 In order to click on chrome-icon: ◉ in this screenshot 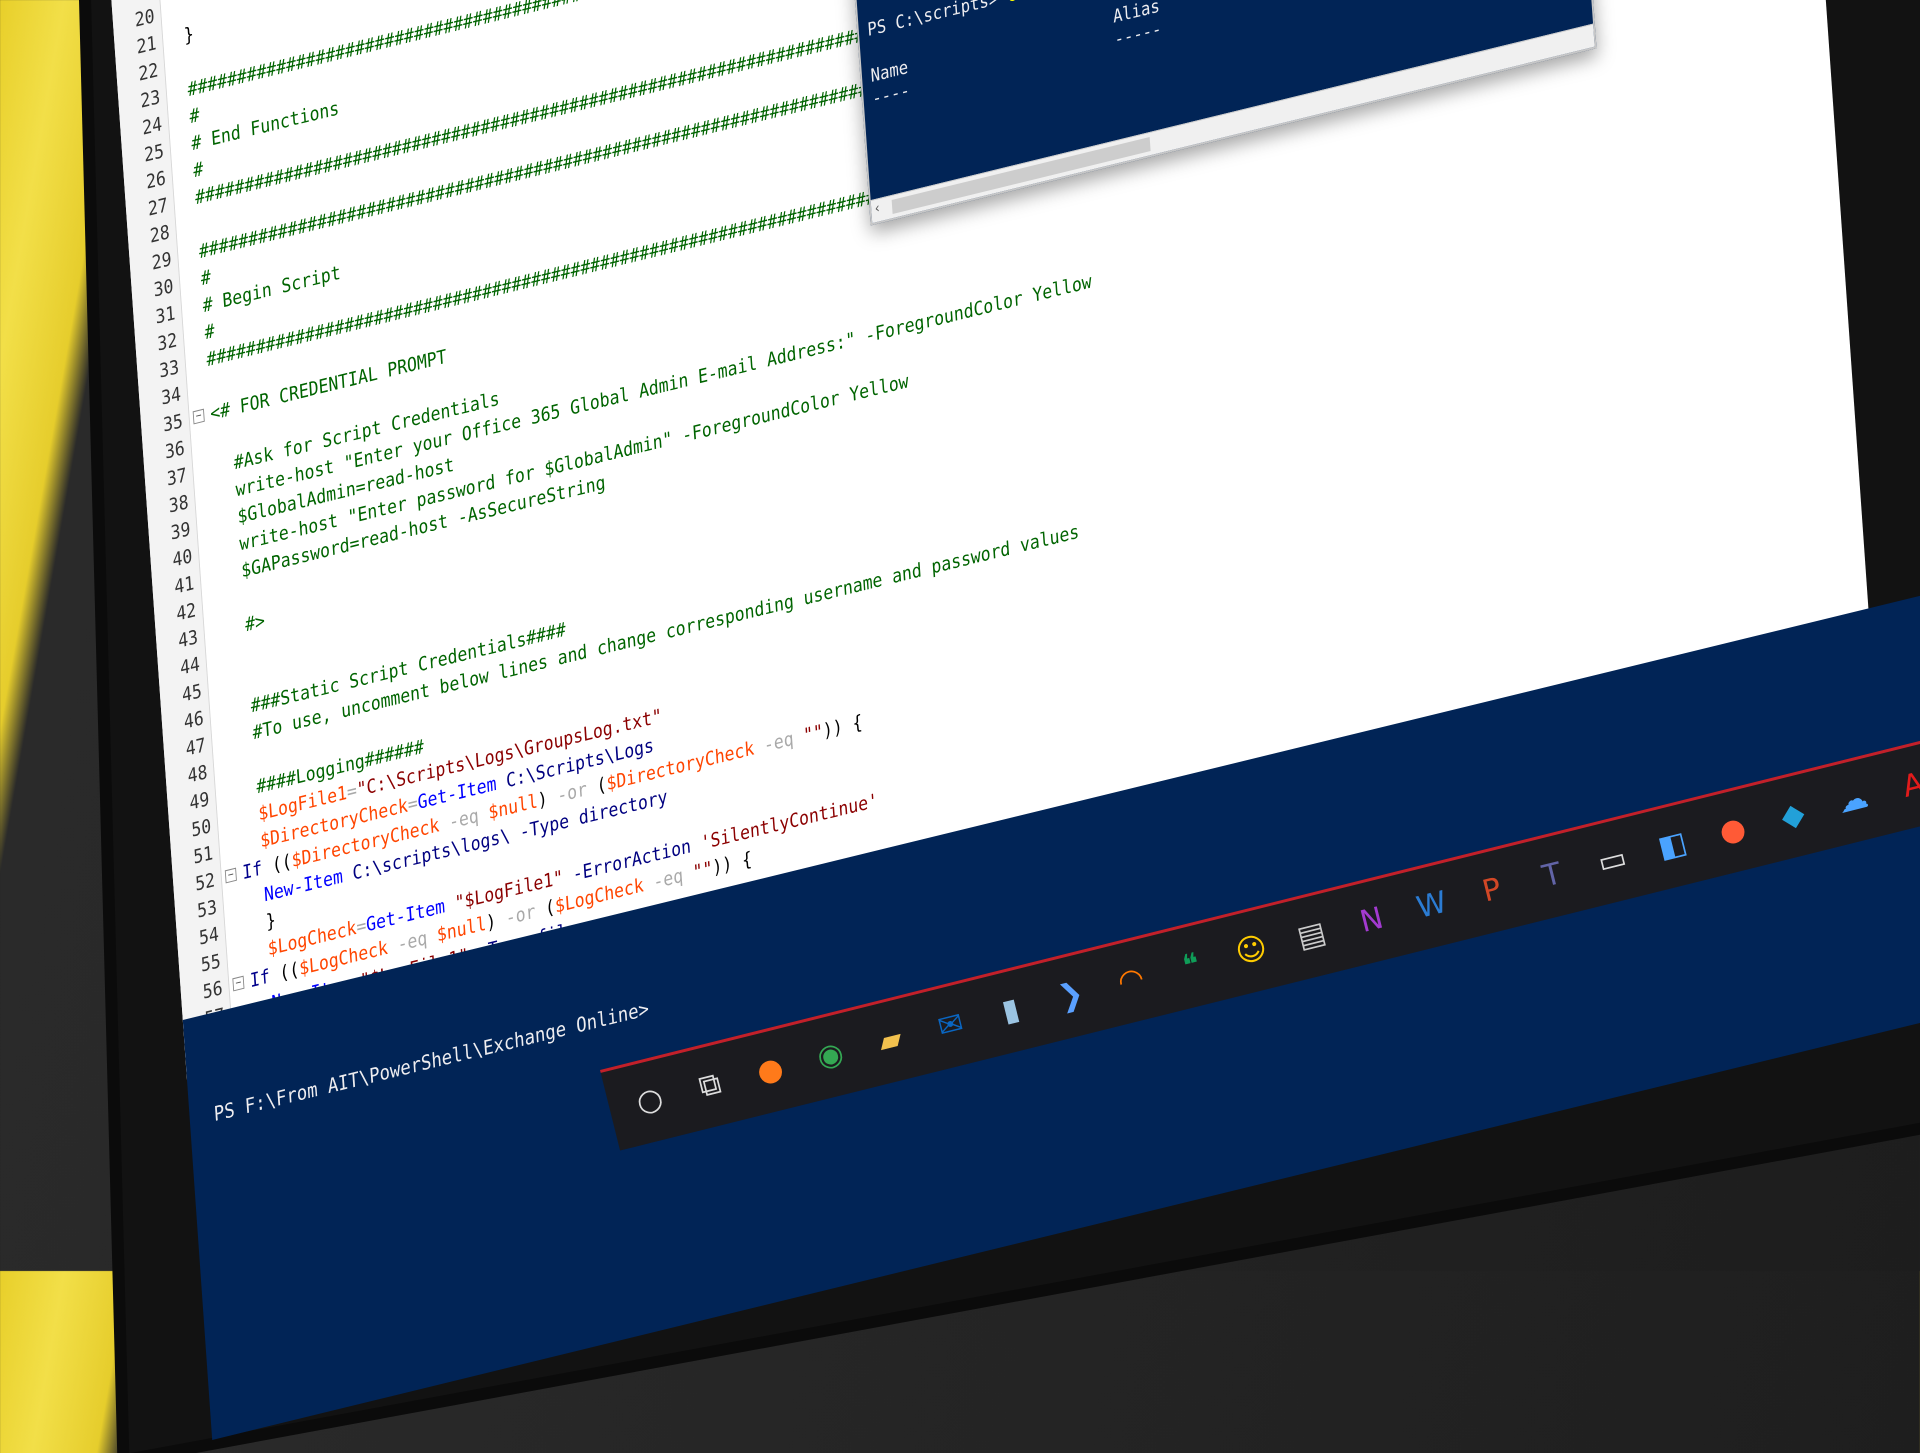, I will do `click(830, 1055)`.